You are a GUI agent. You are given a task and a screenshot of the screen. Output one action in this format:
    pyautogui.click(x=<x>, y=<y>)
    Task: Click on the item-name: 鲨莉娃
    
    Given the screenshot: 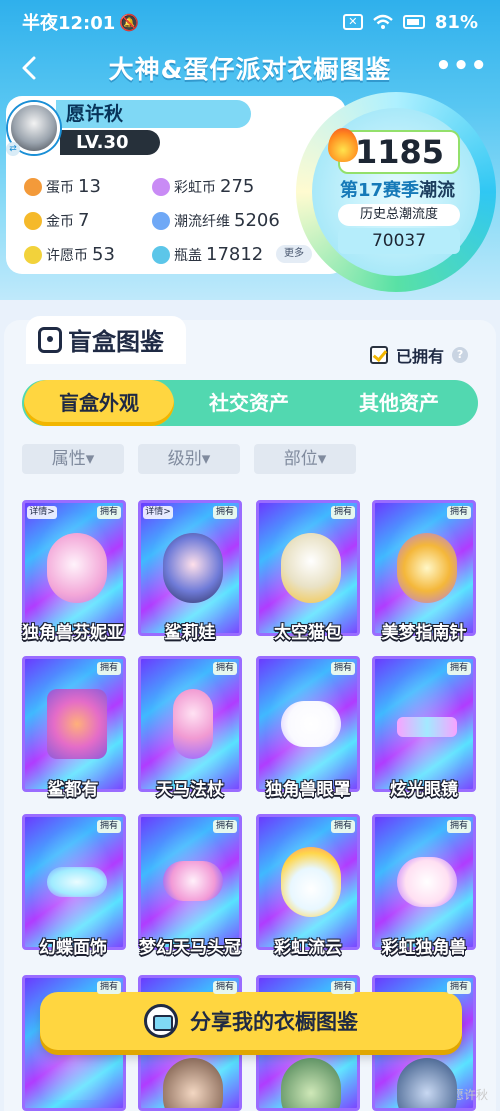 What is the action you would take?
    pyautogui.click(x=190, y=633)
    